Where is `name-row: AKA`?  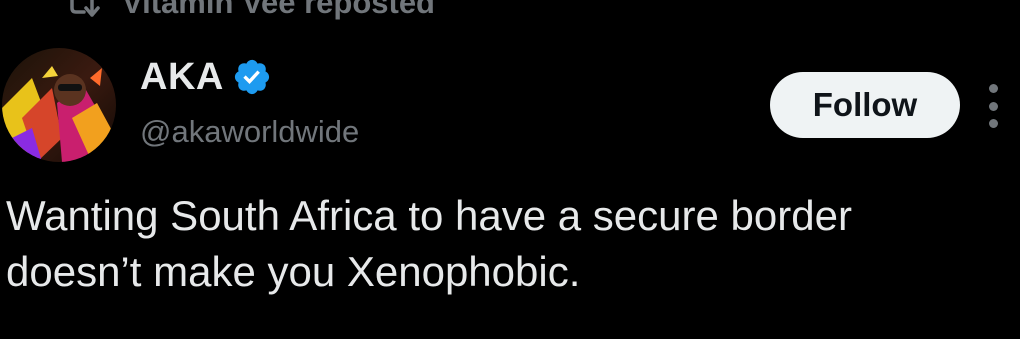 name-row: AKA is located at coordinates (249, 77).